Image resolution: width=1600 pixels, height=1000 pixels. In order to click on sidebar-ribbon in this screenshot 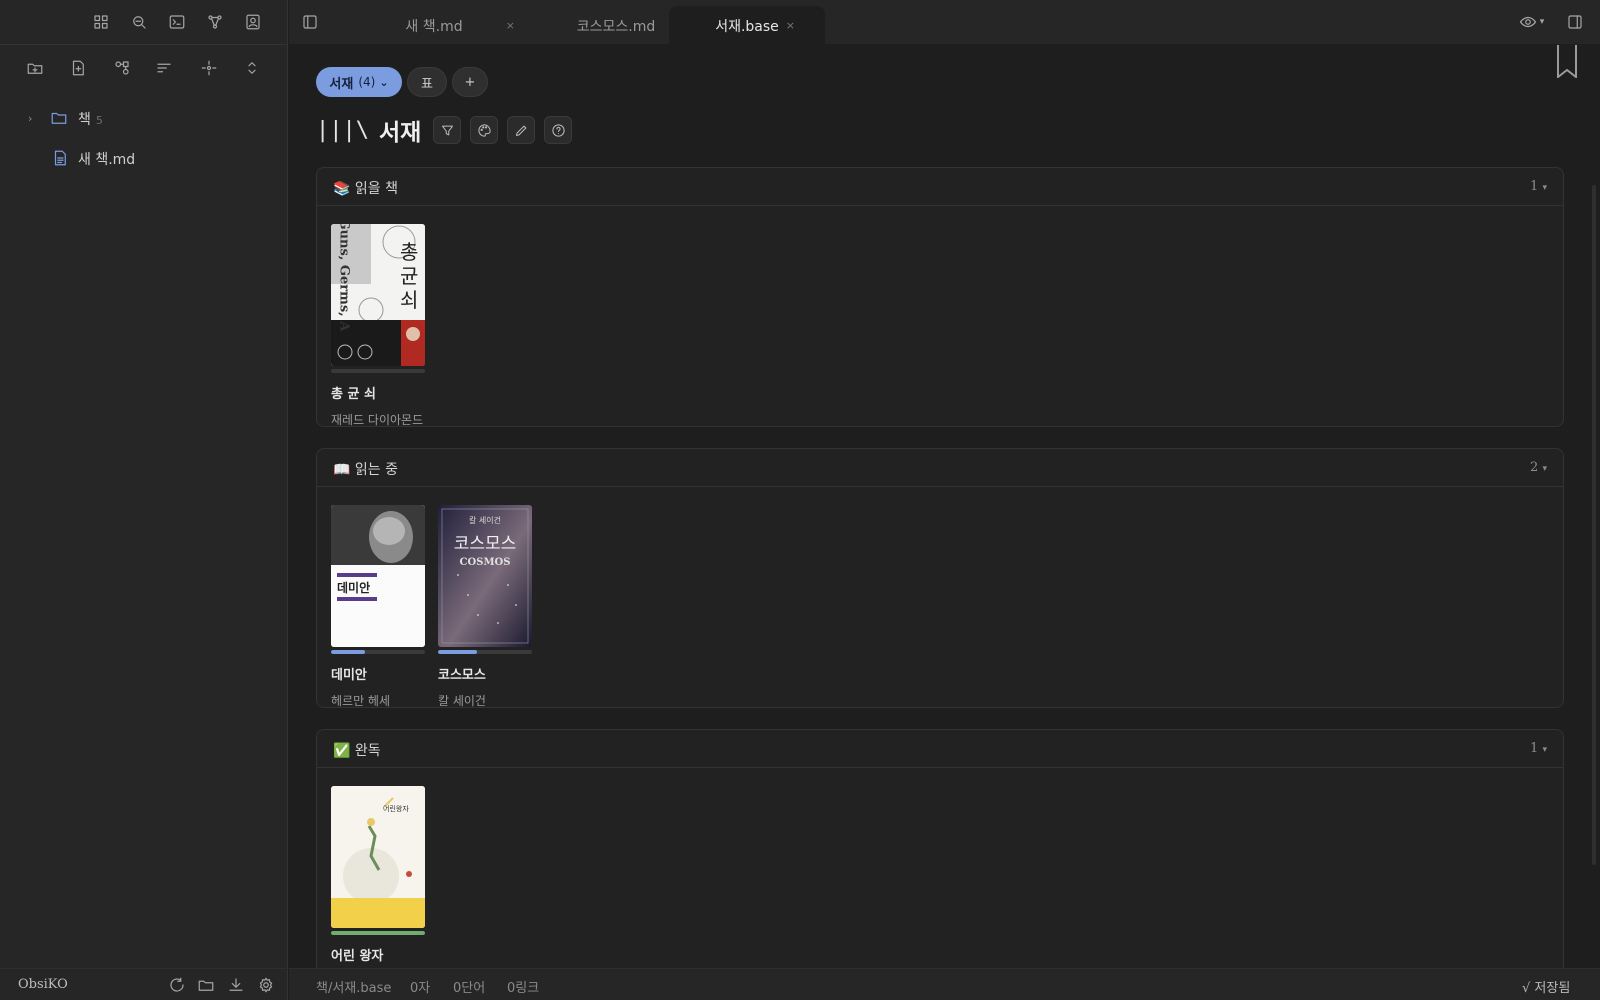, I will do `click(144, 22)`.